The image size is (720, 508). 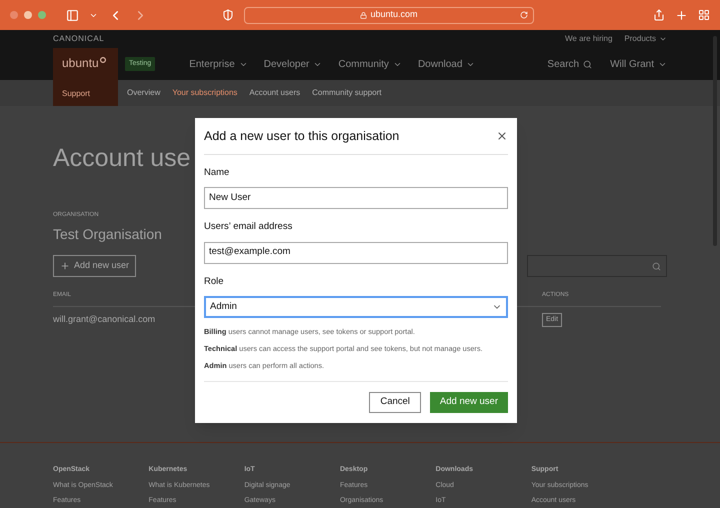 I want to click on tabs-overview-icon, so click(x=704, y=15).